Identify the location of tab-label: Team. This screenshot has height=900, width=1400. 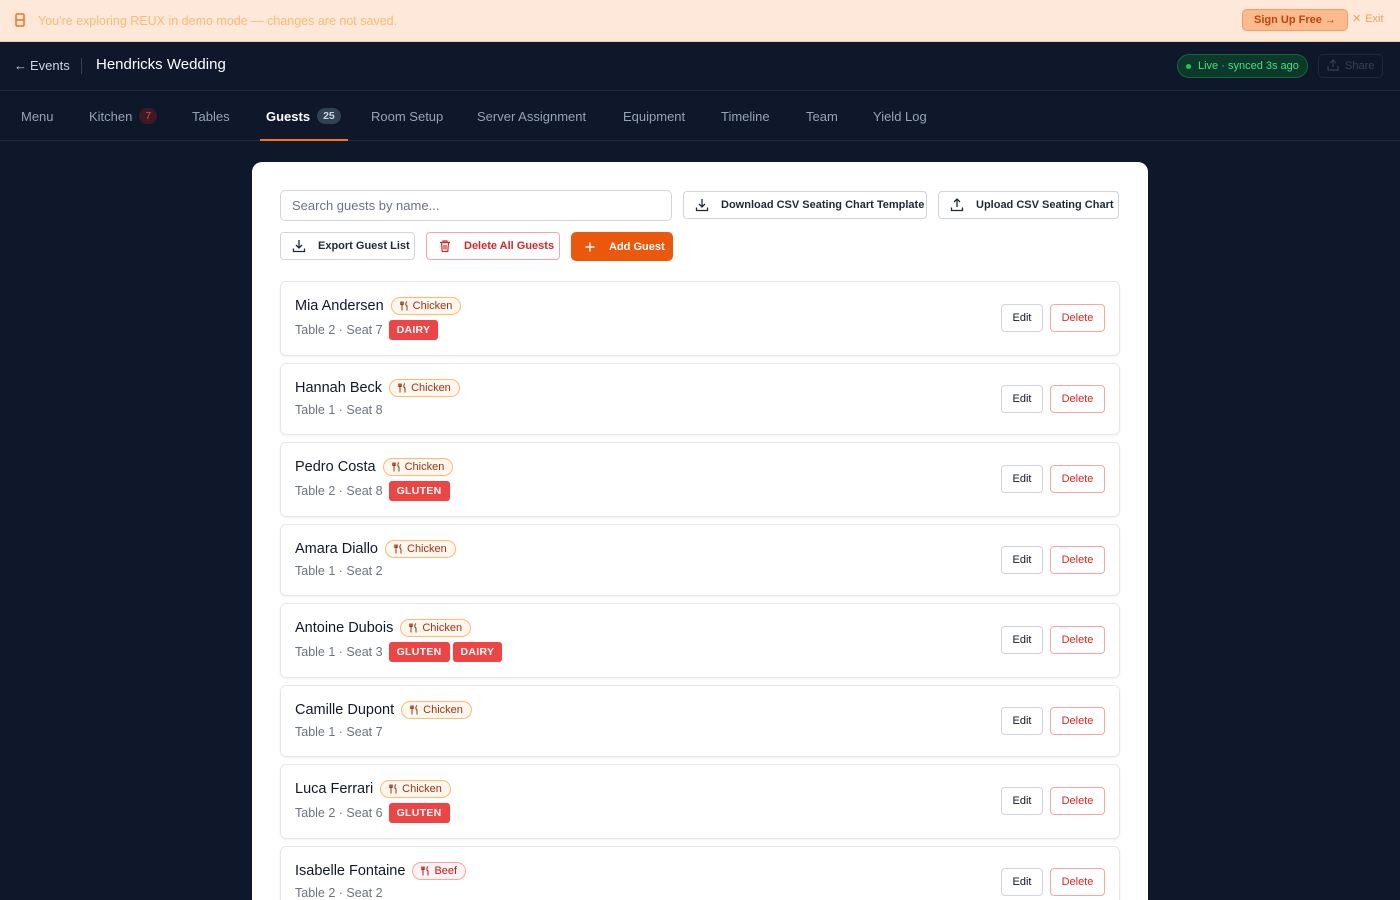
(822, 116).